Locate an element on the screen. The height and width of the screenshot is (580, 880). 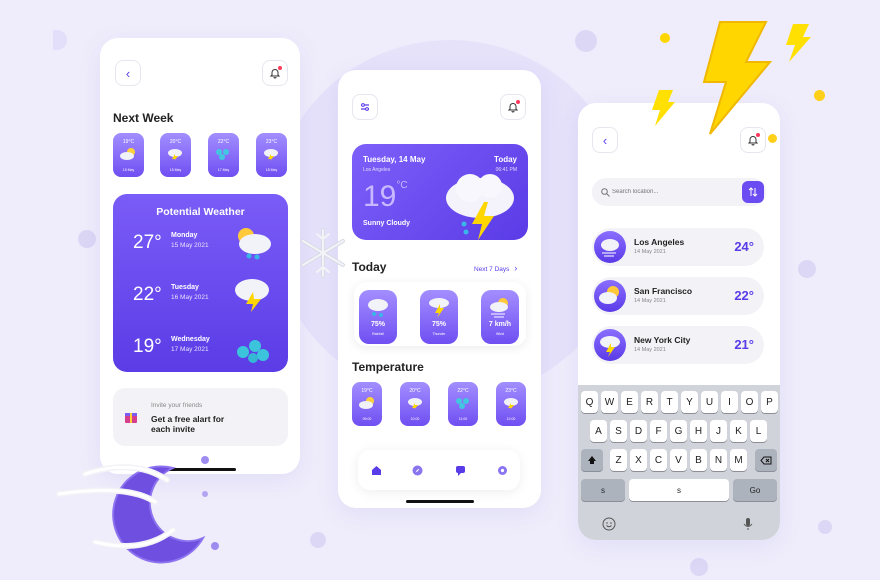
sliders-icon is located at coordinates (365, 107).